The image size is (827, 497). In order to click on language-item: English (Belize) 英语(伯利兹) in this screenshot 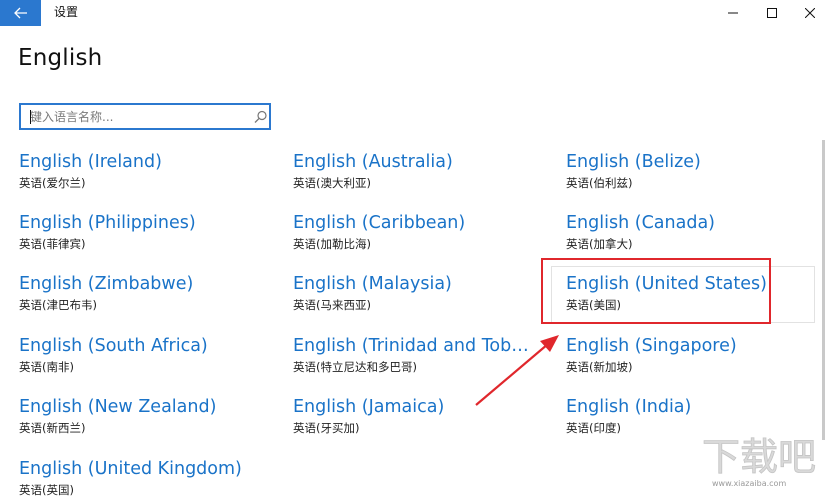, I will do `click(633, 170)`.